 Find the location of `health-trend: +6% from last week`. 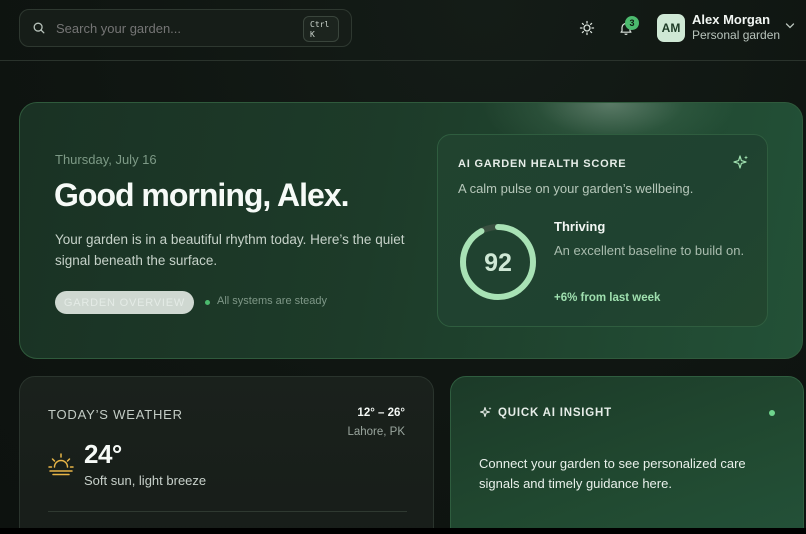

health-trend: +6% from last week is located at coordinates (607, 298).